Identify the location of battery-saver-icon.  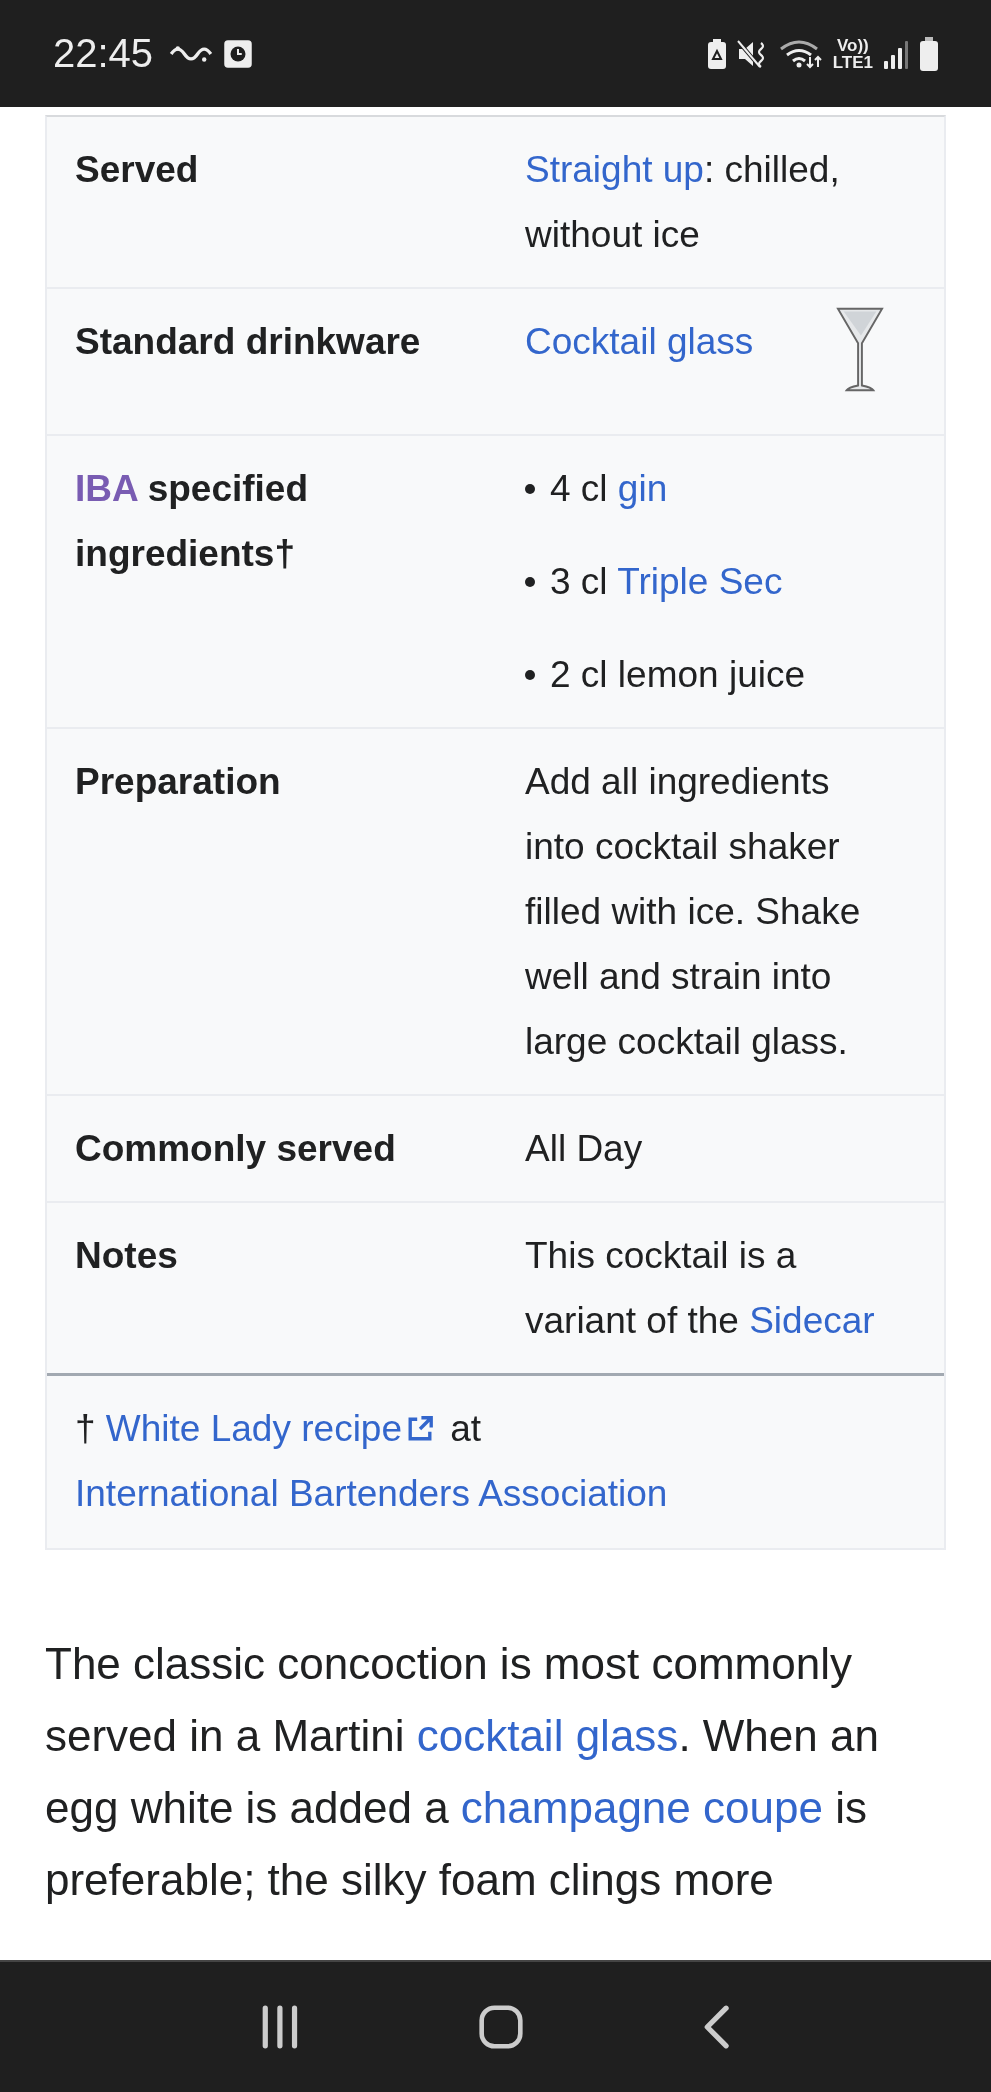
(716, 53).